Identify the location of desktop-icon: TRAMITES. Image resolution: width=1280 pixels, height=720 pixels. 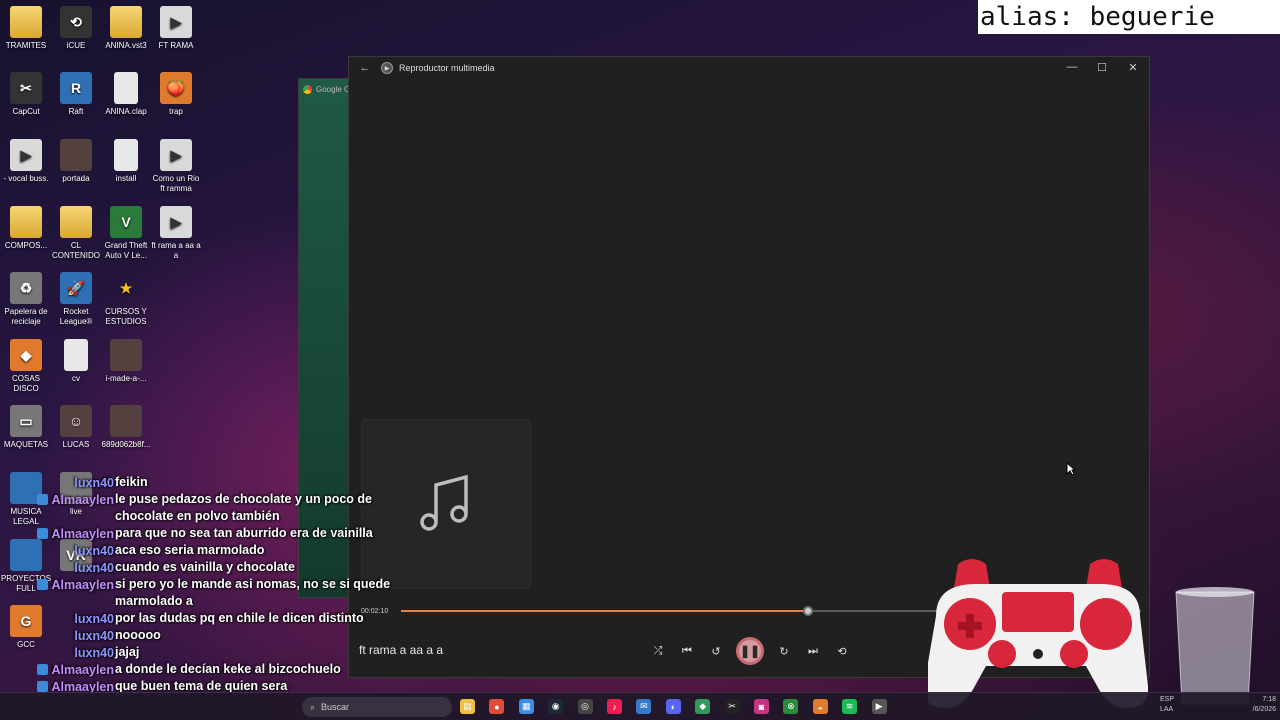
(26, 28).